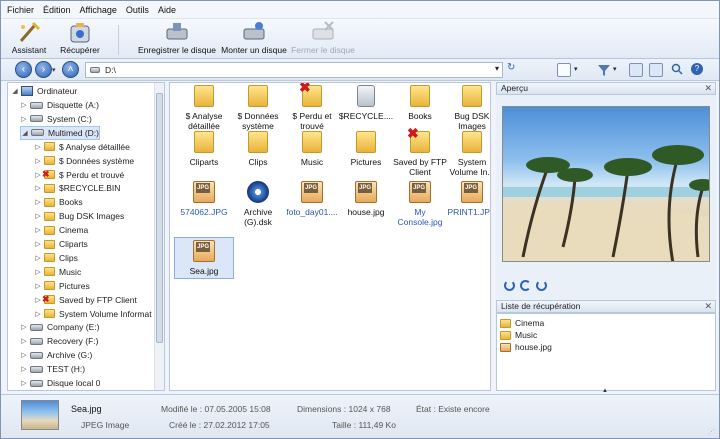 The width and height of the screenshot is (720, 439). I want to click on tree-scroll-thumb, so click(159, 218).